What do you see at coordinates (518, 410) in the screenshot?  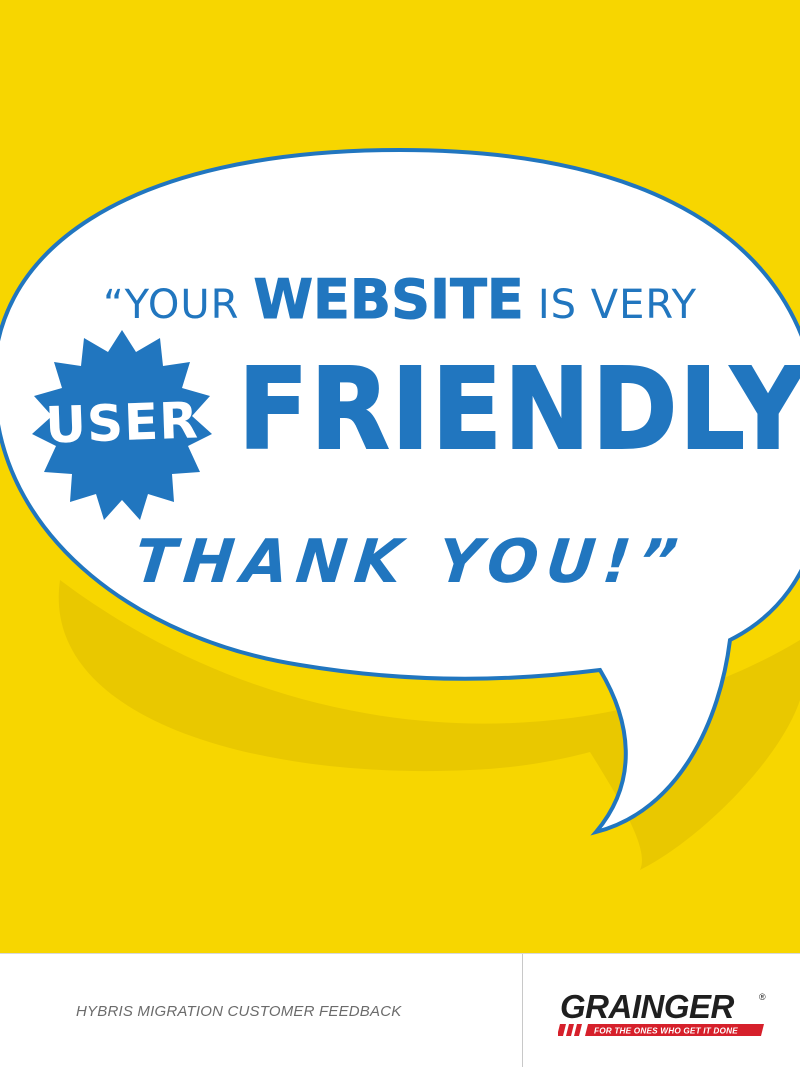 I see `headline-text: FRIENDLY` at bounding box center [518, 410].